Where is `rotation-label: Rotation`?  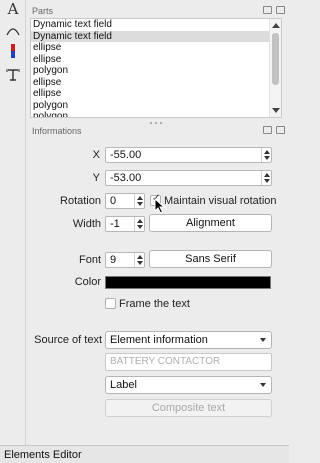
rotation-label: Rotation is located at coordinates (80, 201).